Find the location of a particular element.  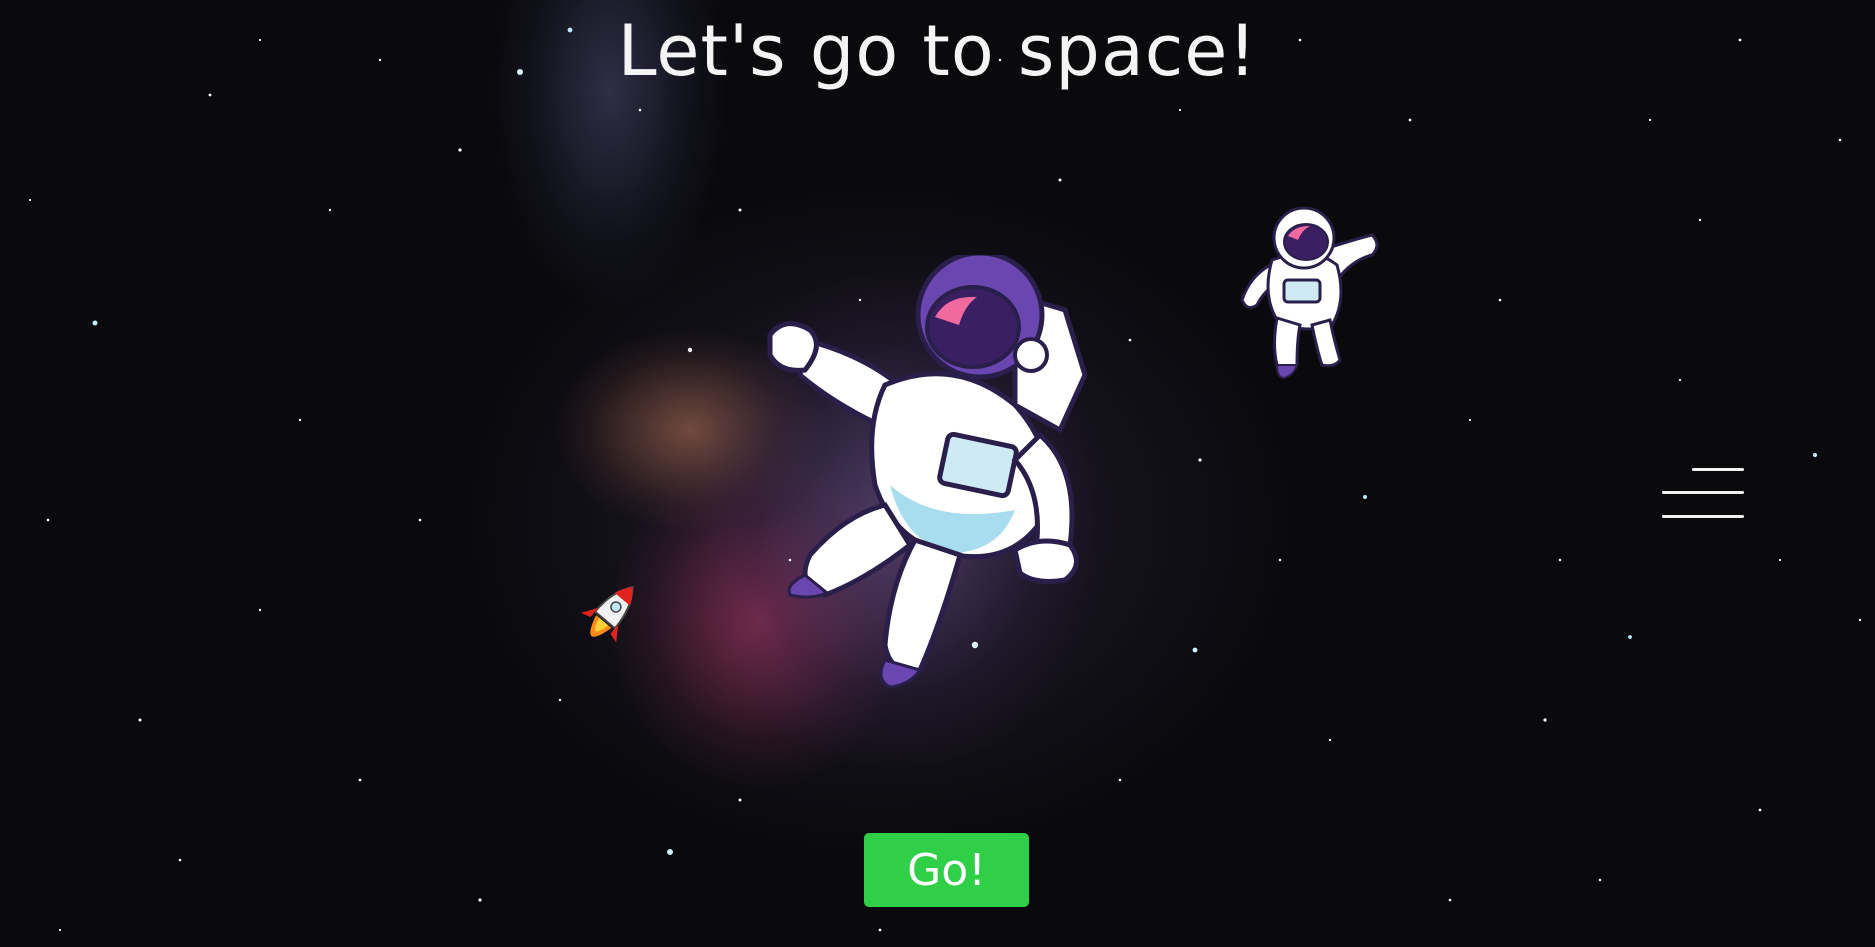

astronaut-small-icon is located at coordinates (1309, 293).